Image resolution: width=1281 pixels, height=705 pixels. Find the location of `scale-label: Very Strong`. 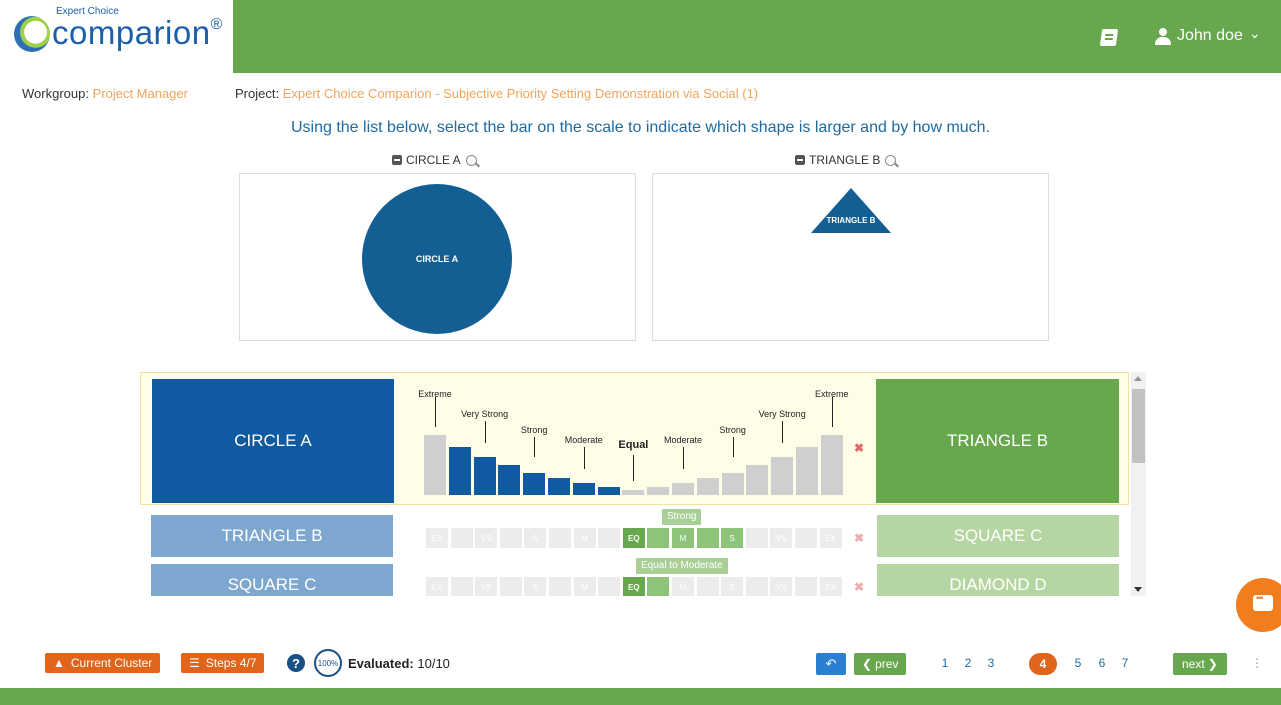

scale-label: Very Strong is located at coordinates (782, 414).